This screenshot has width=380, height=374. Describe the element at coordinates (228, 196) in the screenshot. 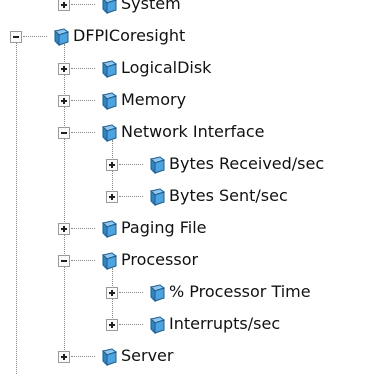

I see `tree-node-label: Bytes Sent/sec` at that location.